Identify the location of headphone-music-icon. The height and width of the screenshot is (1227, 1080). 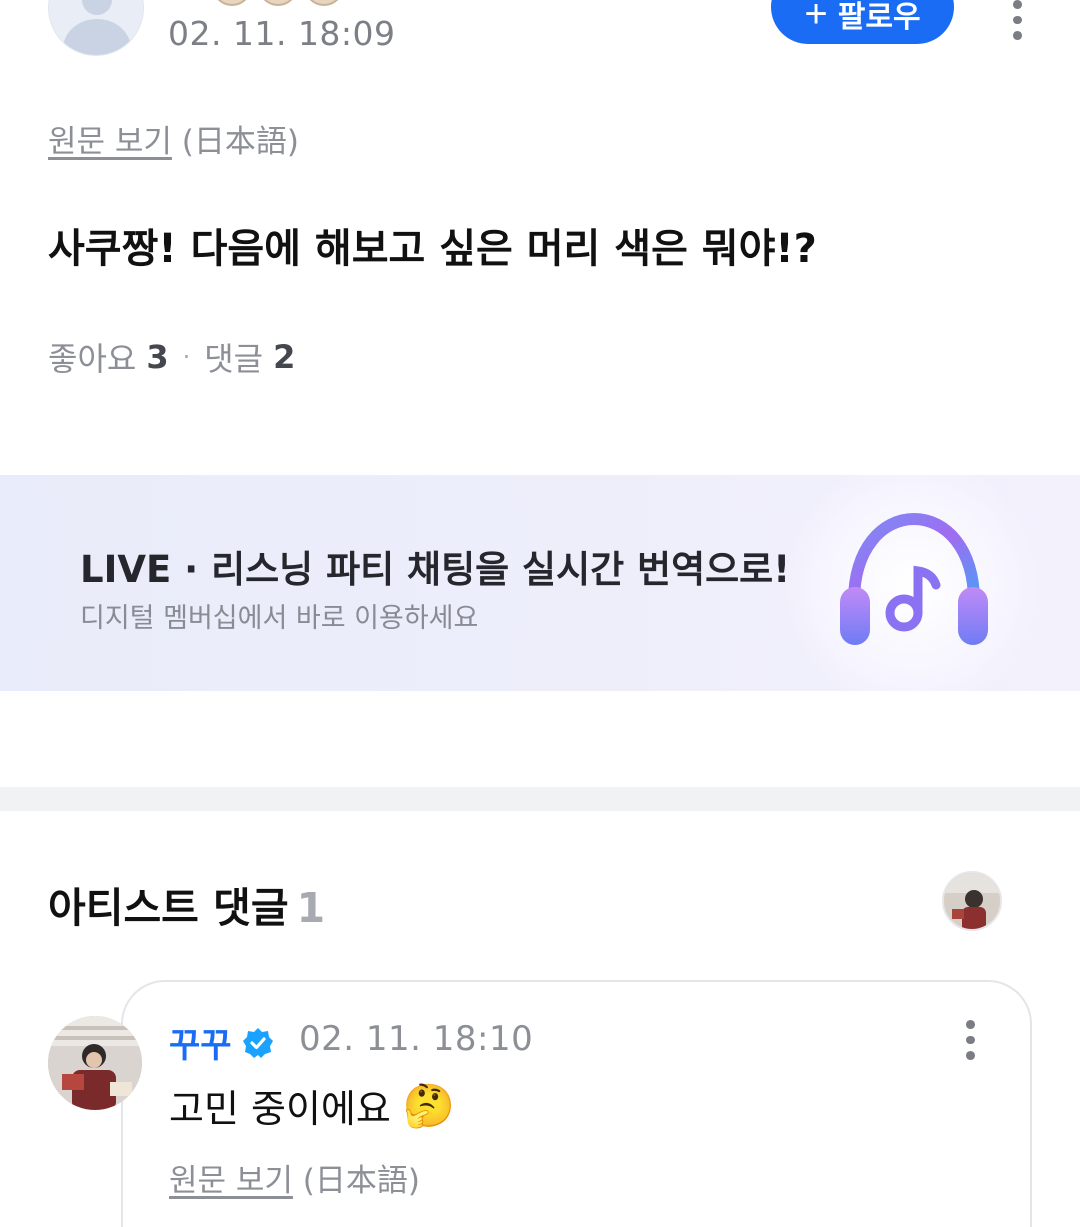
(914, 578).